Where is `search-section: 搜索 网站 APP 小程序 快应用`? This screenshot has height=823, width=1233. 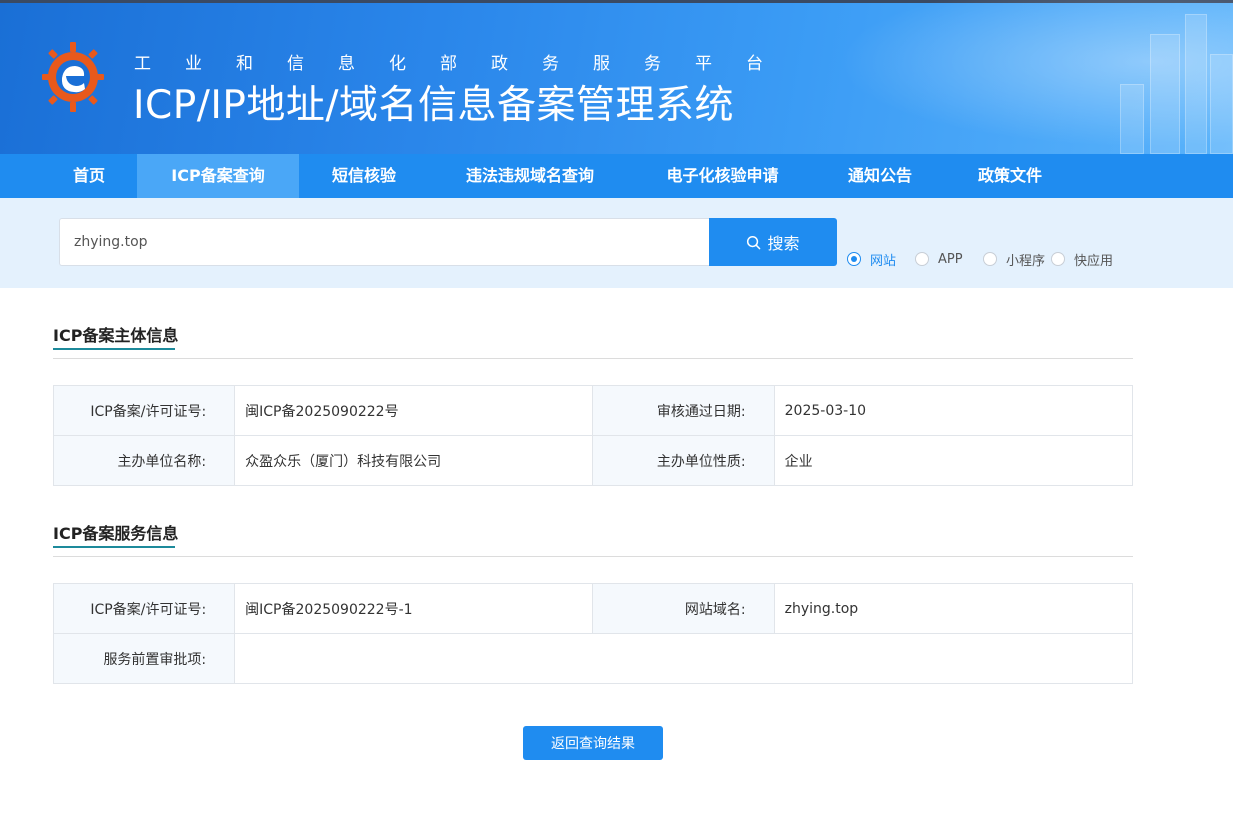 search-section: 搜索 网站 APP 小程序 快应用 is located at coordinates (616, 243).